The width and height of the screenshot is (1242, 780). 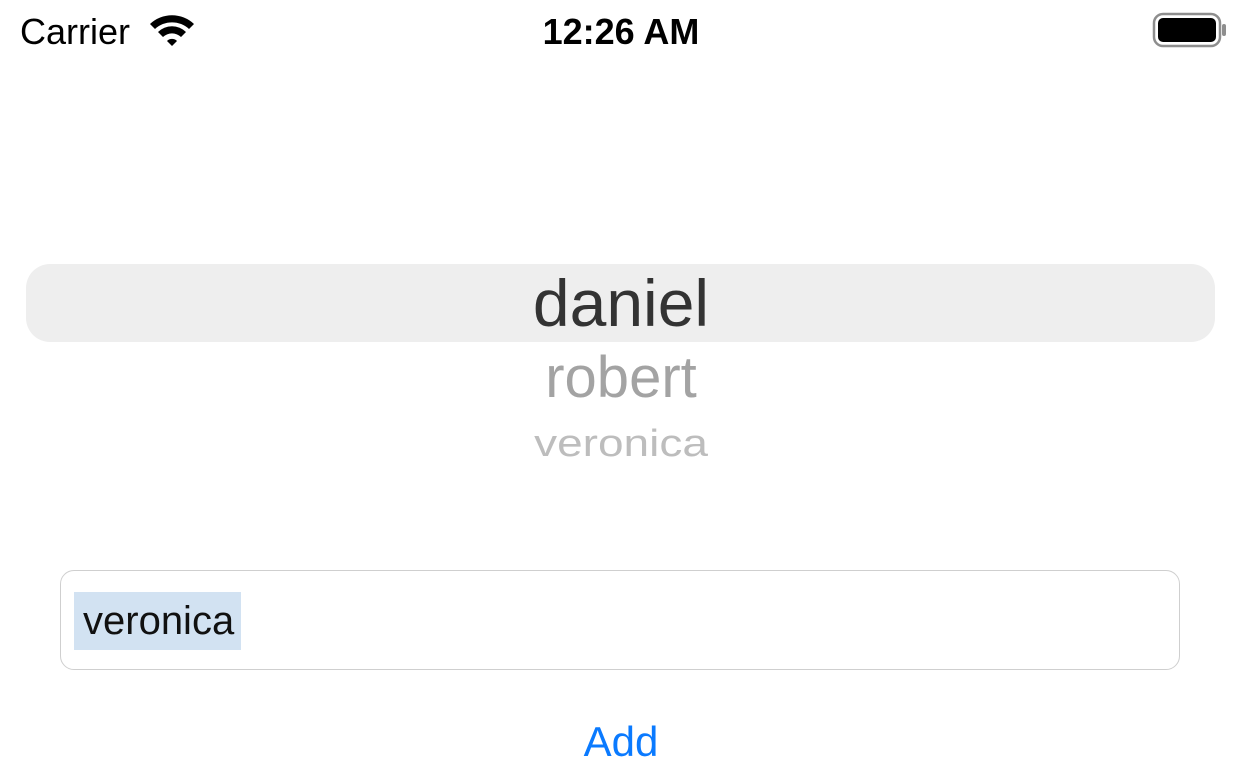 I want to click on picker-row: robert, so click(x=621, y=378).